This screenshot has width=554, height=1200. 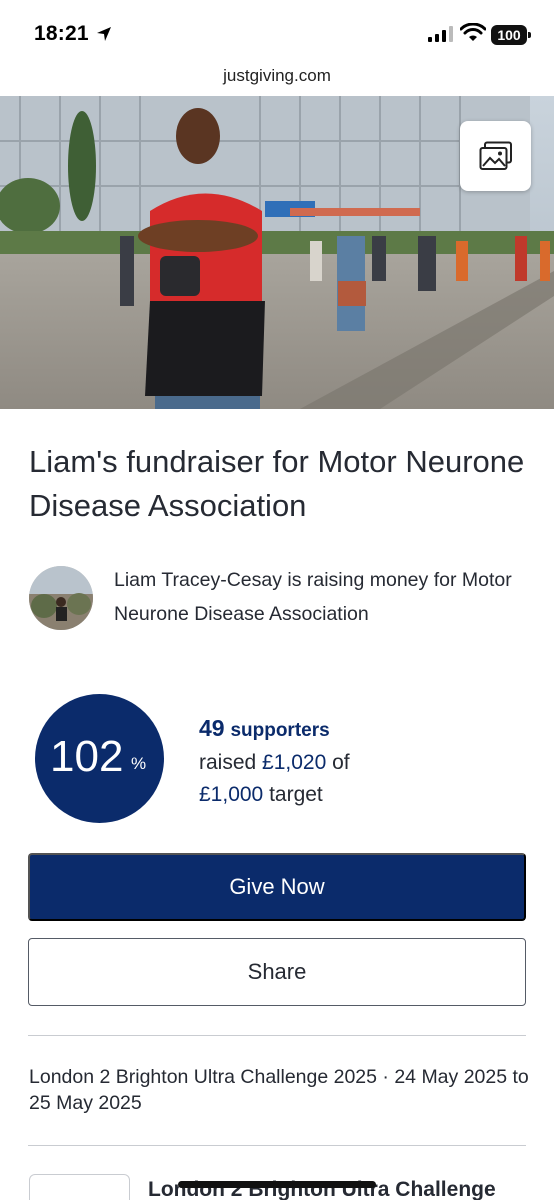 What do you see at coordinates (231, 762) in the screenshot?
I see `raised-prefix: raised` at bounding box center [231, 762].